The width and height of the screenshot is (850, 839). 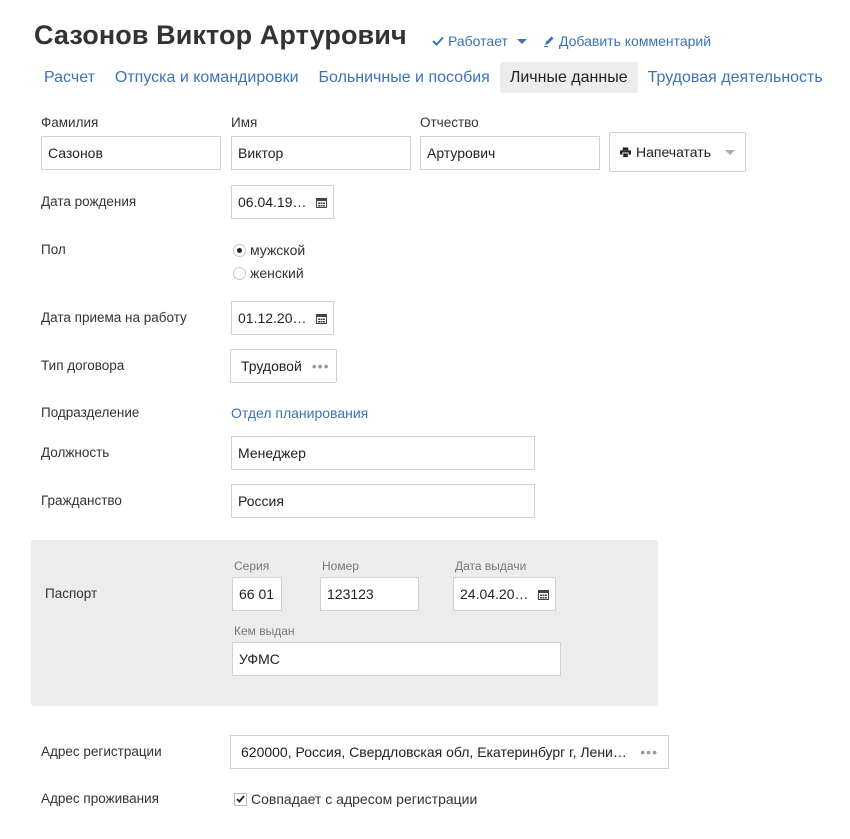 I want to click on passport-date-label: Дата выдачи, so click(x=491, y=566).